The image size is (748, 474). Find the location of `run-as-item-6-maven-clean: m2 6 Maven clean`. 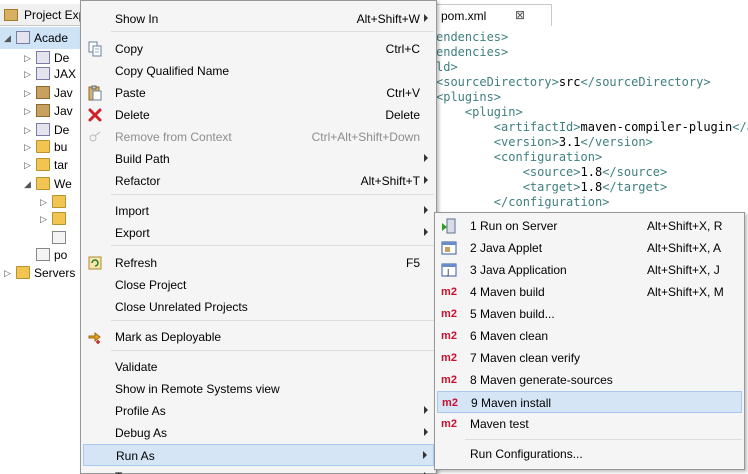

run-as-item-6-maven-clean: m2 6 Maven clean is located at coordinates (589, 336).